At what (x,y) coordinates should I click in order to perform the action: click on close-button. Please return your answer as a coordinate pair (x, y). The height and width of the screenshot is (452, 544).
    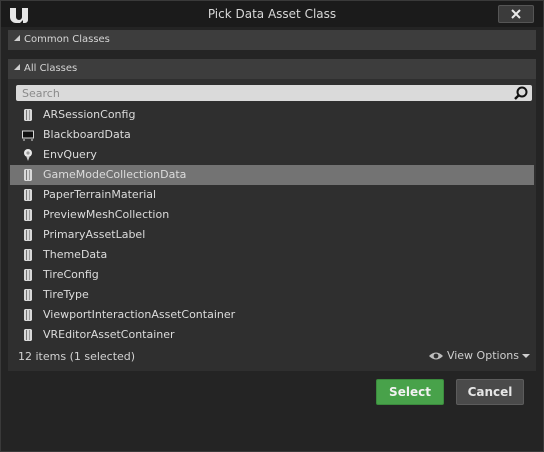
    Looking at the image, I should click on (516, 14).